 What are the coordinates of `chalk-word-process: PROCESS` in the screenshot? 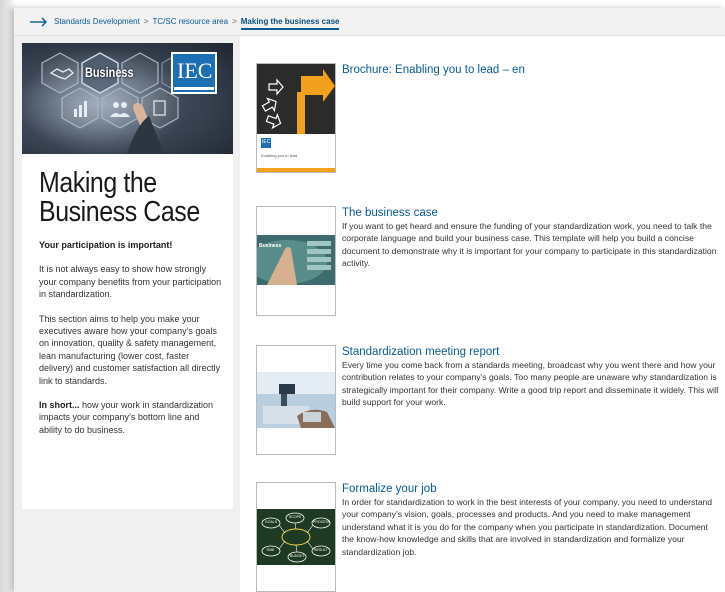 It's located at (322, 522).